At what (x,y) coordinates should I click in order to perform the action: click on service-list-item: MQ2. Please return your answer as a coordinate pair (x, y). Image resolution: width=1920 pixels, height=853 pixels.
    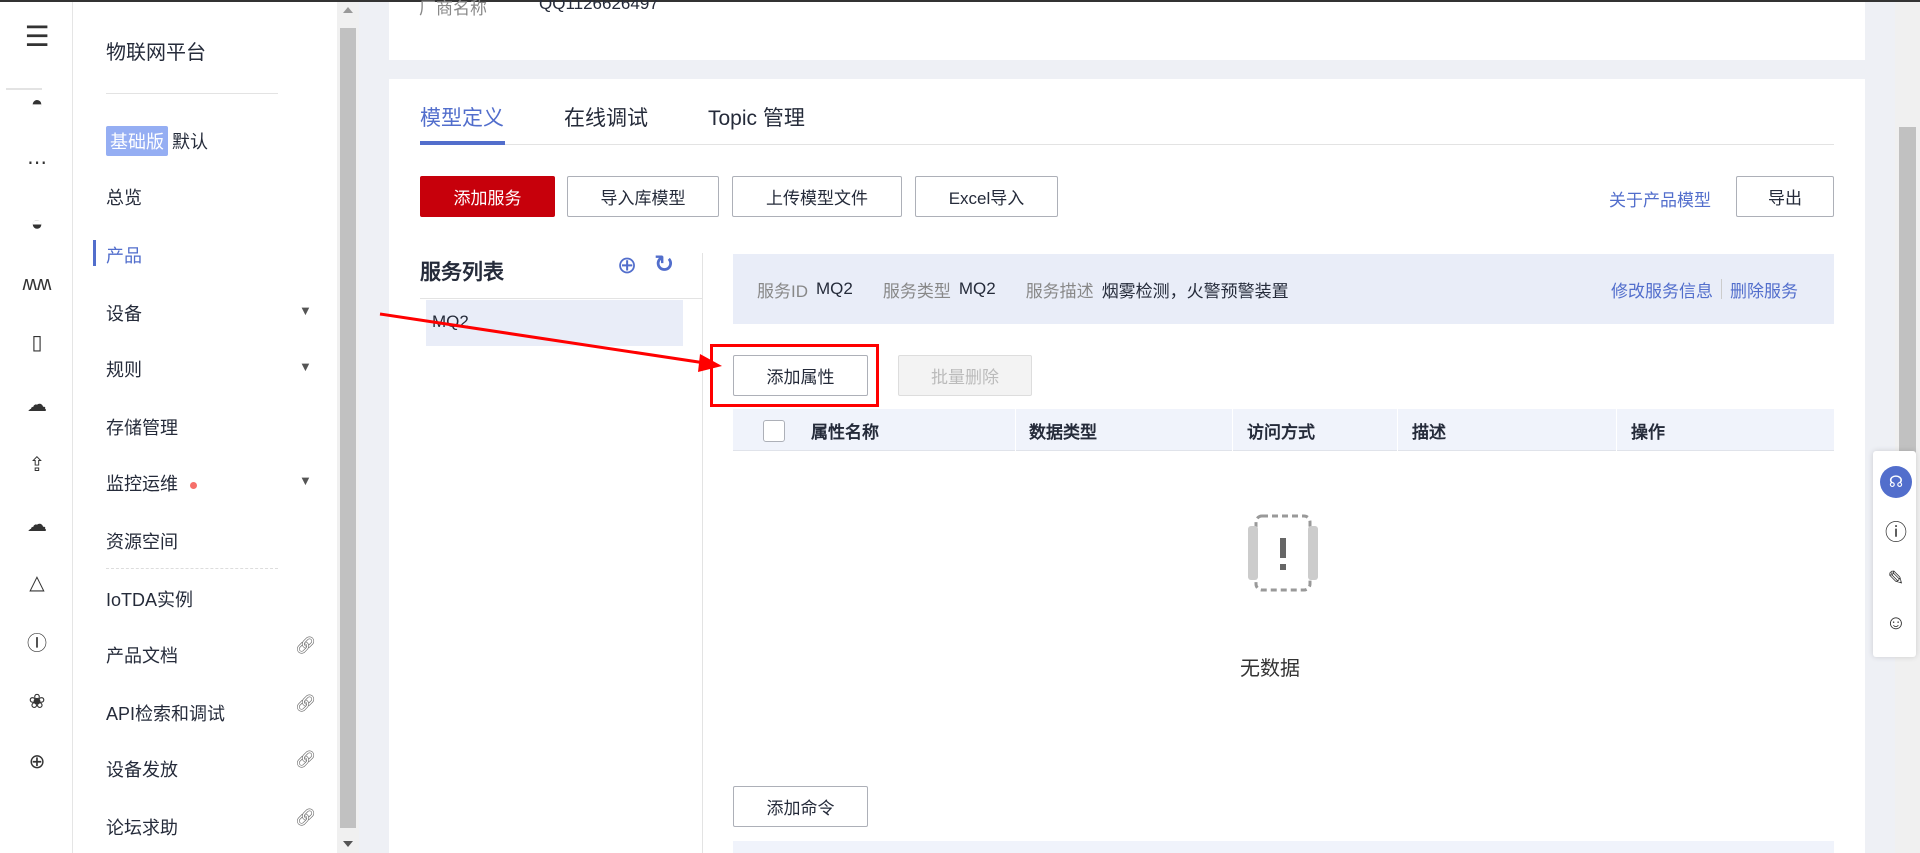
    Looking at the image, I should click on (554, 323).